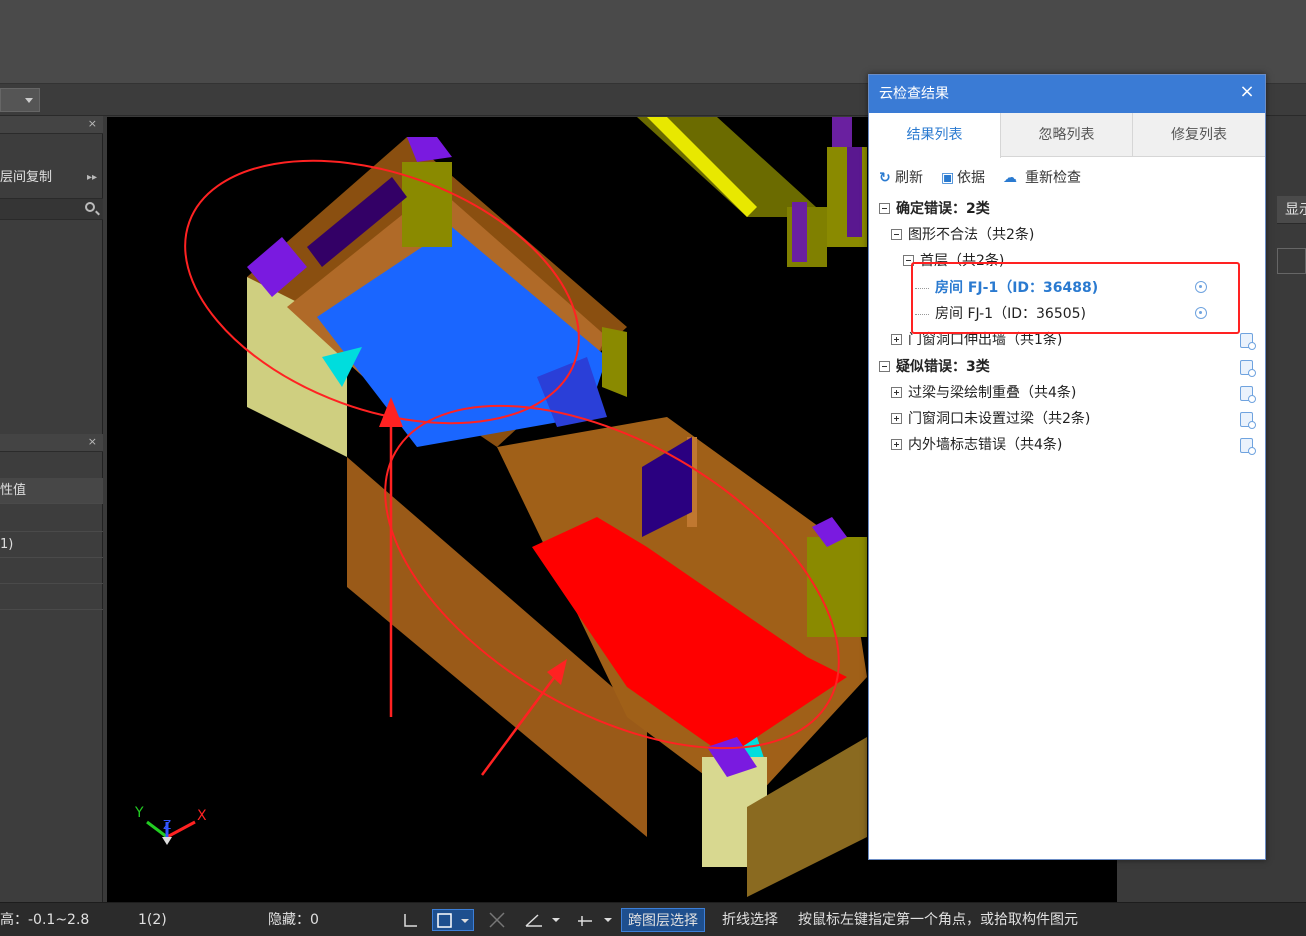 The image size is (1306, 936). What do you see at coordinates (45, 920) in the screenshot?
I see `elevation-readout: 高：-0.1~2.8` at bounding box center [45, 920].